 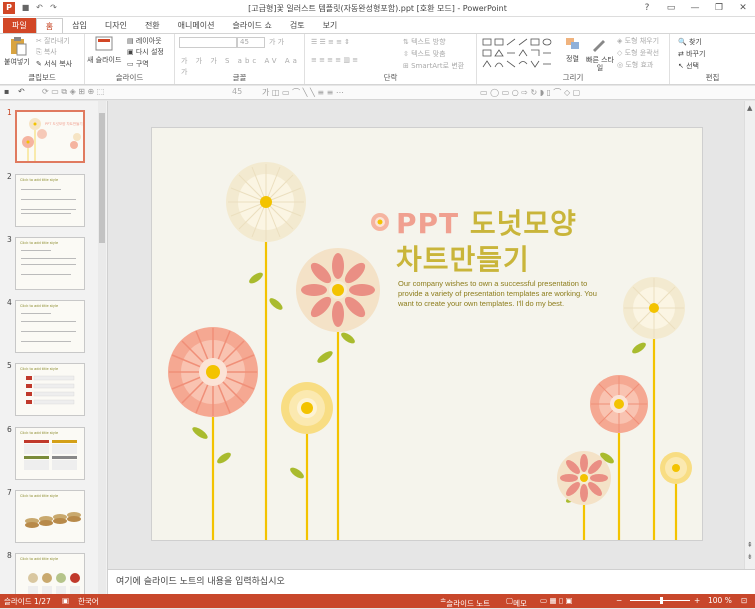 What do you see at coordinates (39, 243) in the screenshot?
I see `thumbnail-title: Click to add title style` at bounding box center [39, 243].